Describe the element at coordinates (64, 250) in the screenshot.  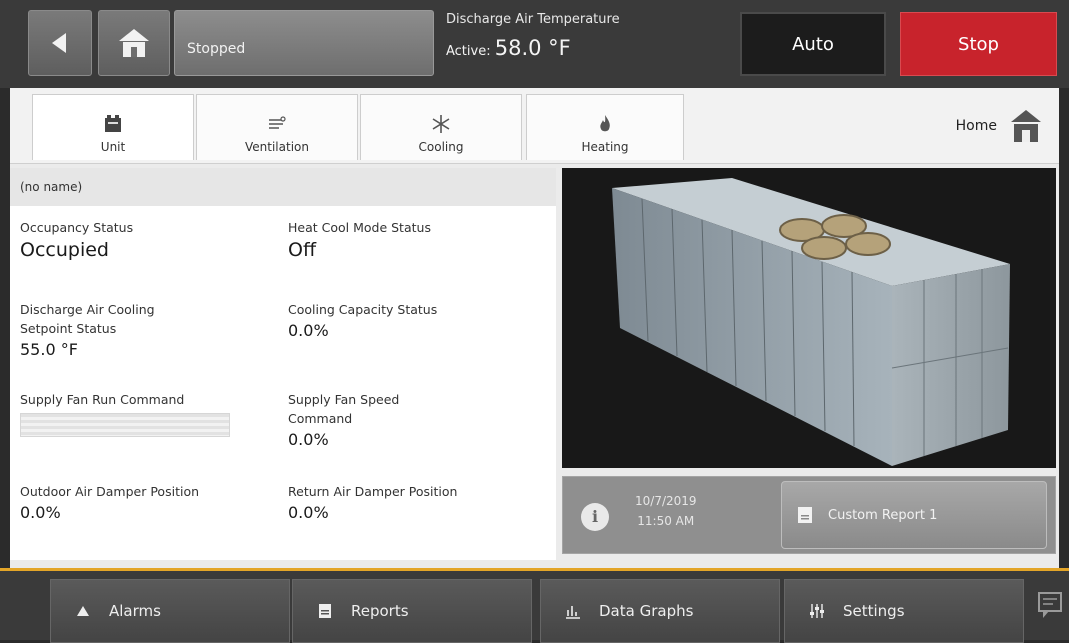
I see `occupancy-status-value: Occupied` at that location.